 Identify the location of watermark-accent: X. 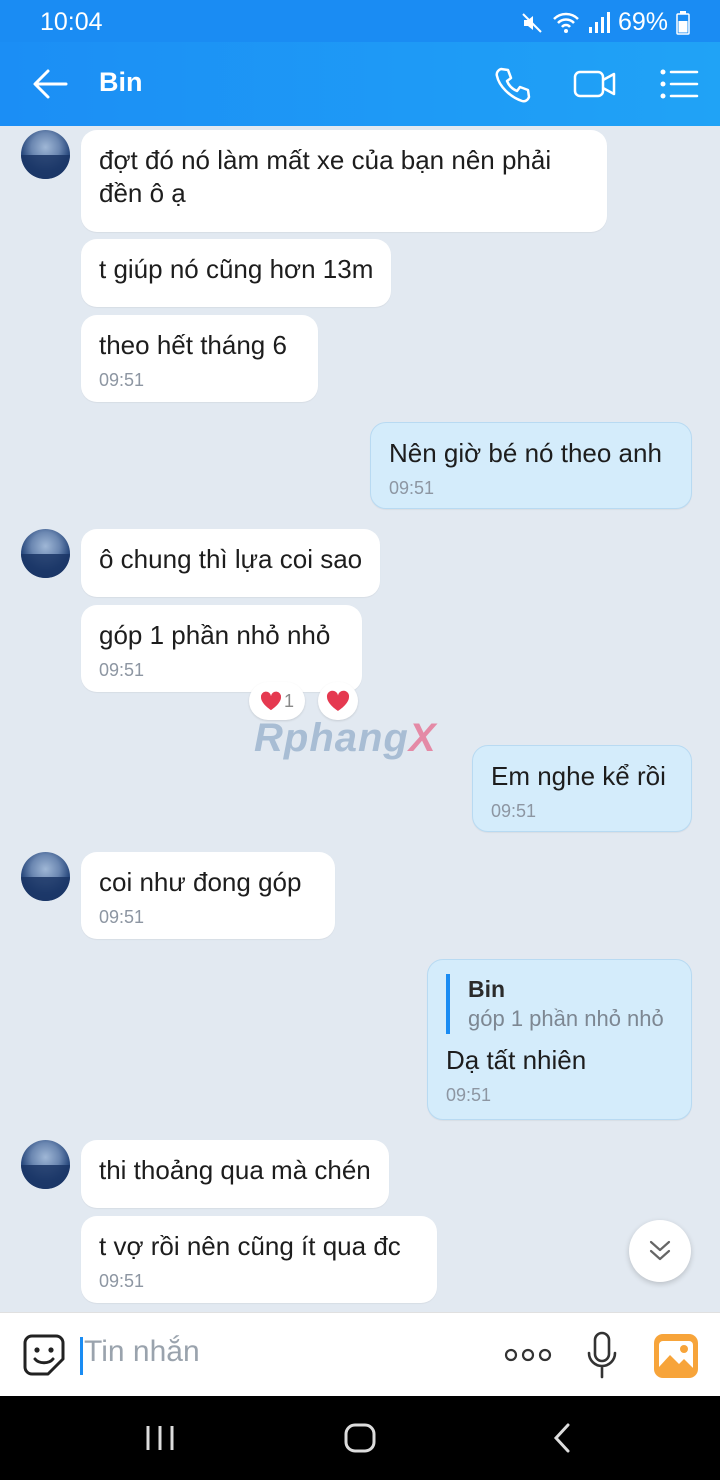
(422, 738).